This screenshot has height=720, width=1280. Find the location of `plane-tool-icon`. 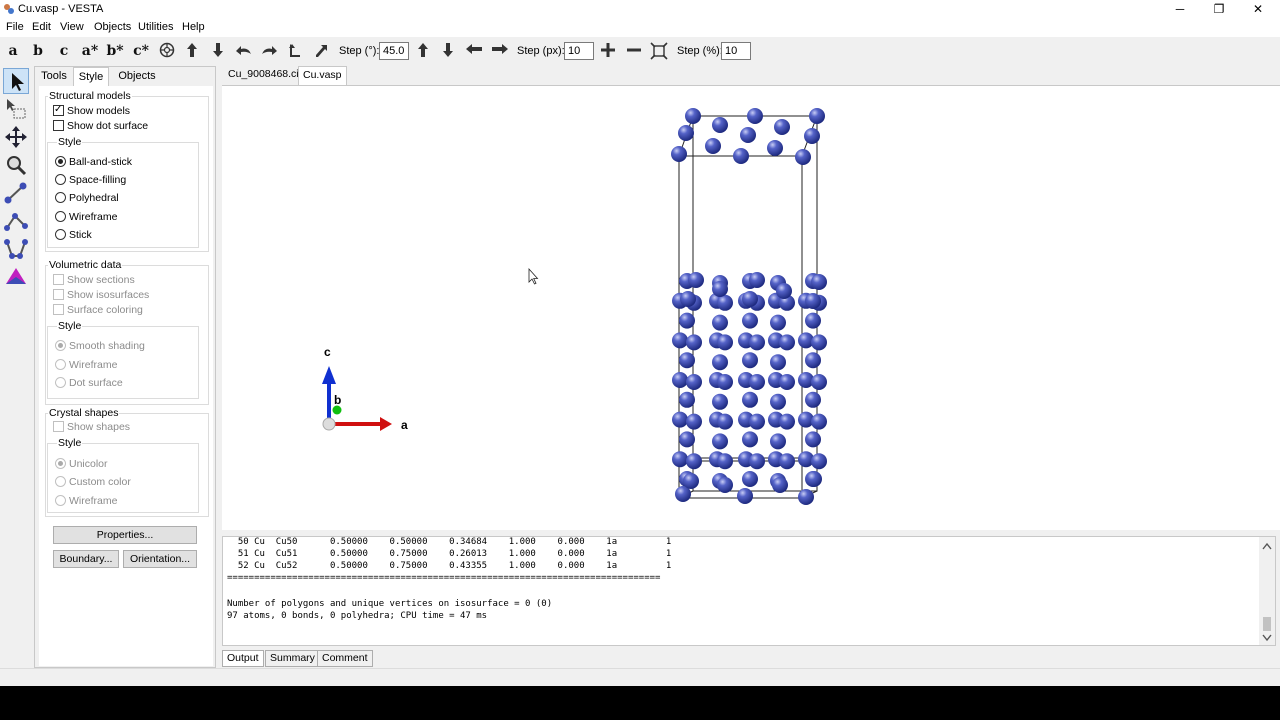

plane-tool-icon is located at coordinates (16, 277).